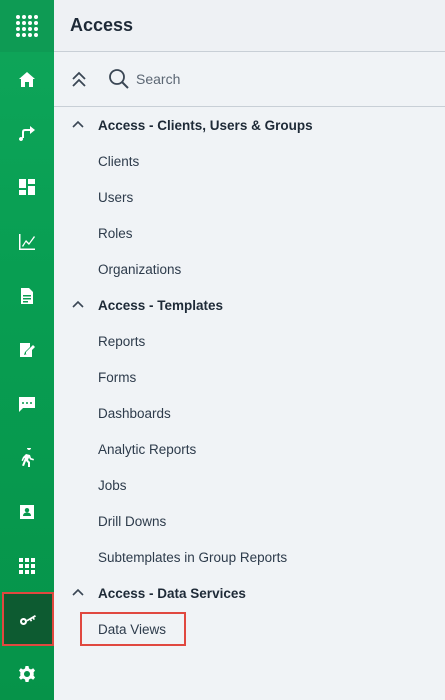 This screenshot has width=445, height=700. Describe the element at coordinates (132, 629) in the screenshot. I see `tree-item-label: Data Views` at that location.